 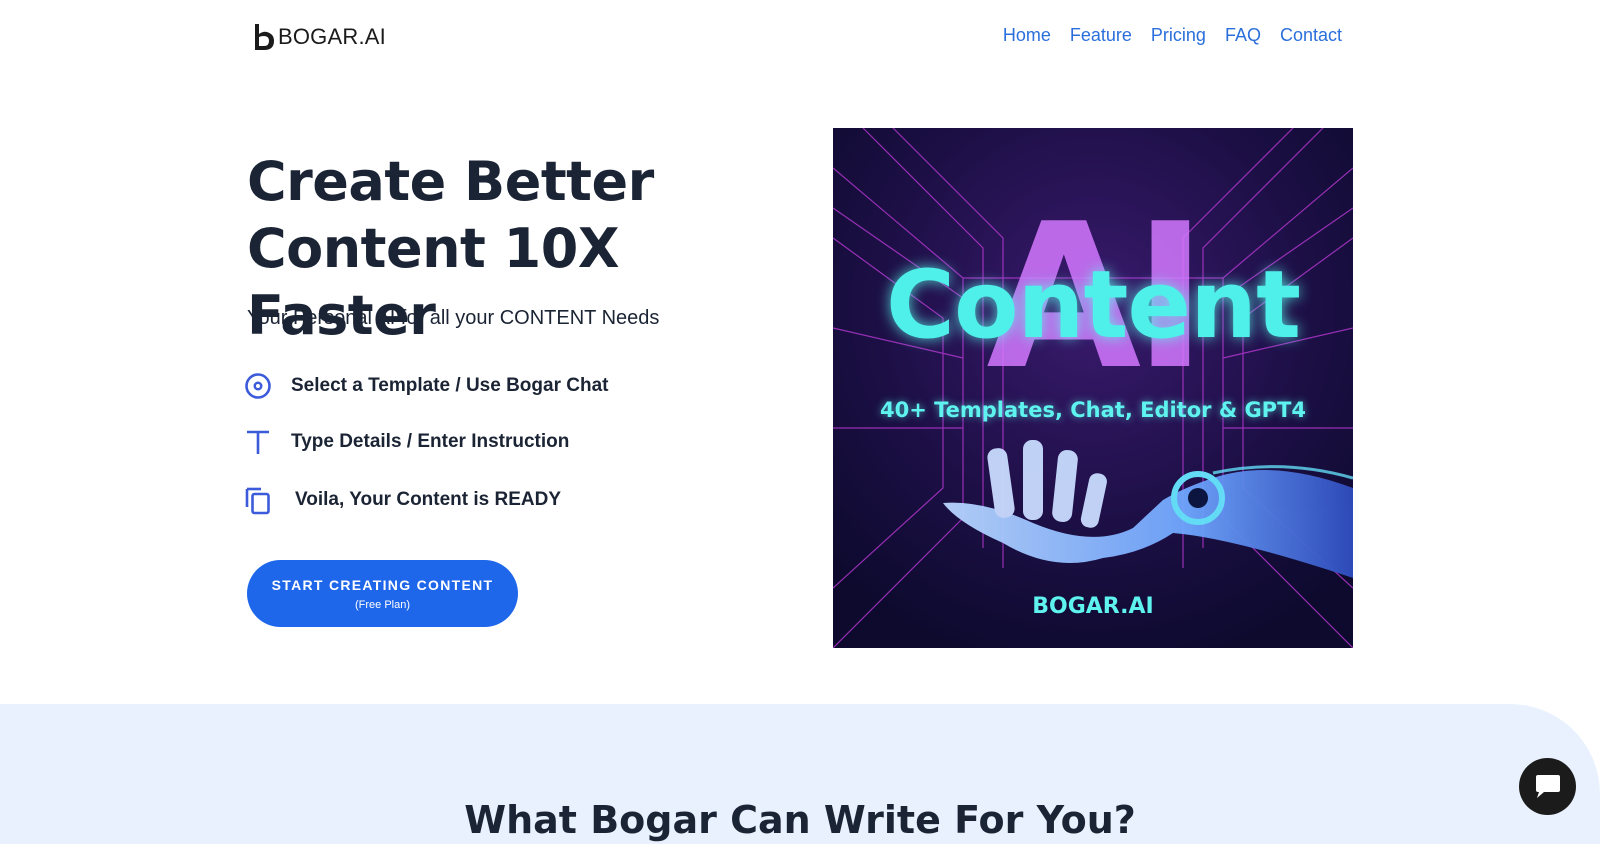 I want to click on hero-title-line1: Create Better, so click(x=450, y=181).